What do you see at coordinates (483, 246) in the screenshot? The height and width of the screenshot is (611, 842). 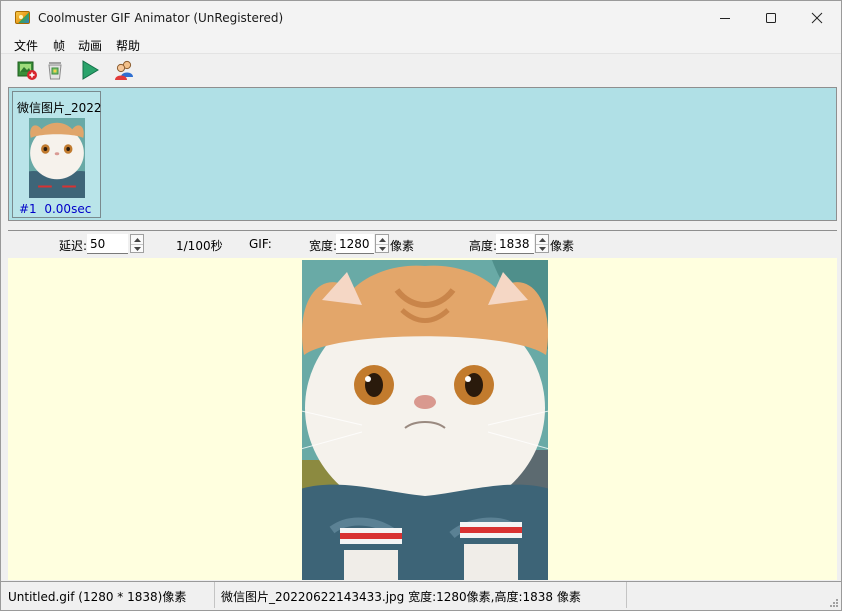 I see `height-label: 高度:` at bounding box center [483, 246].